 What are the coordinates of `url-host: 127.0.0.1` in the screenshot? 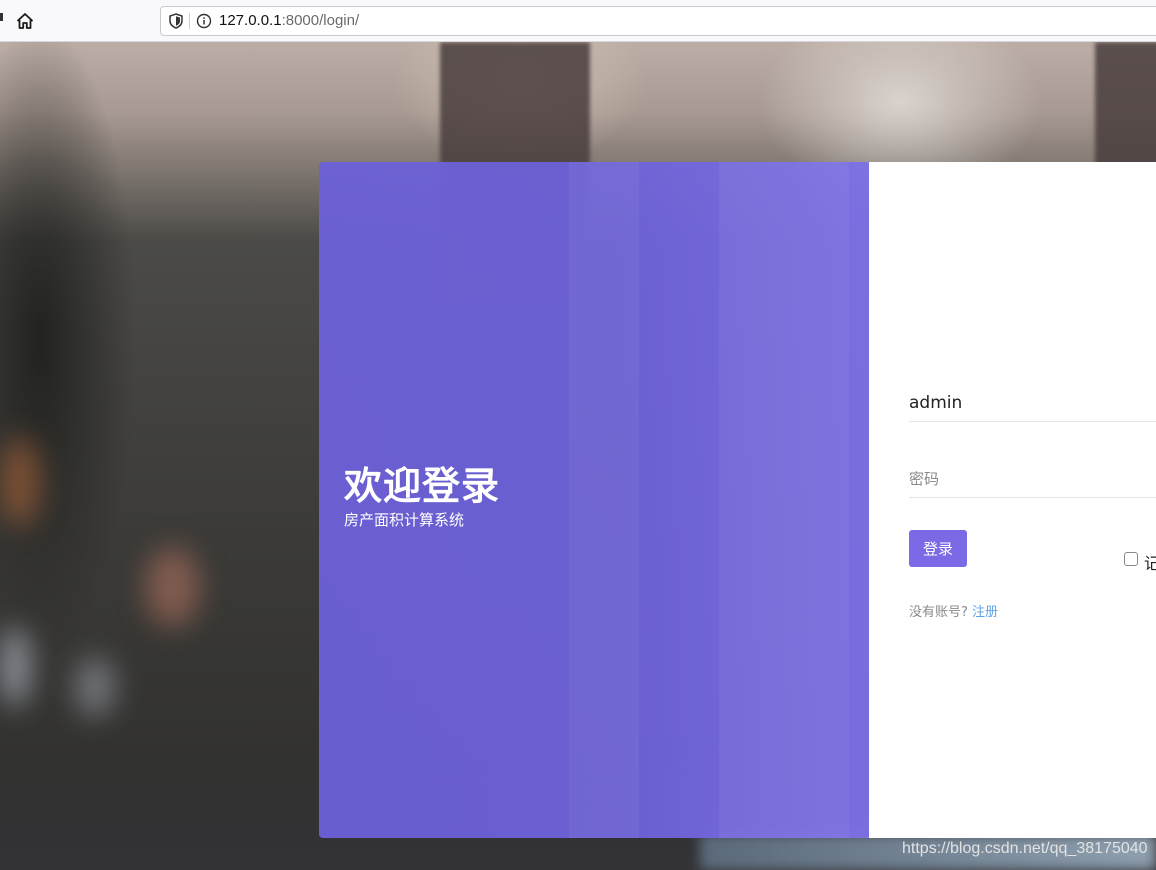 It's located at (250, 20).